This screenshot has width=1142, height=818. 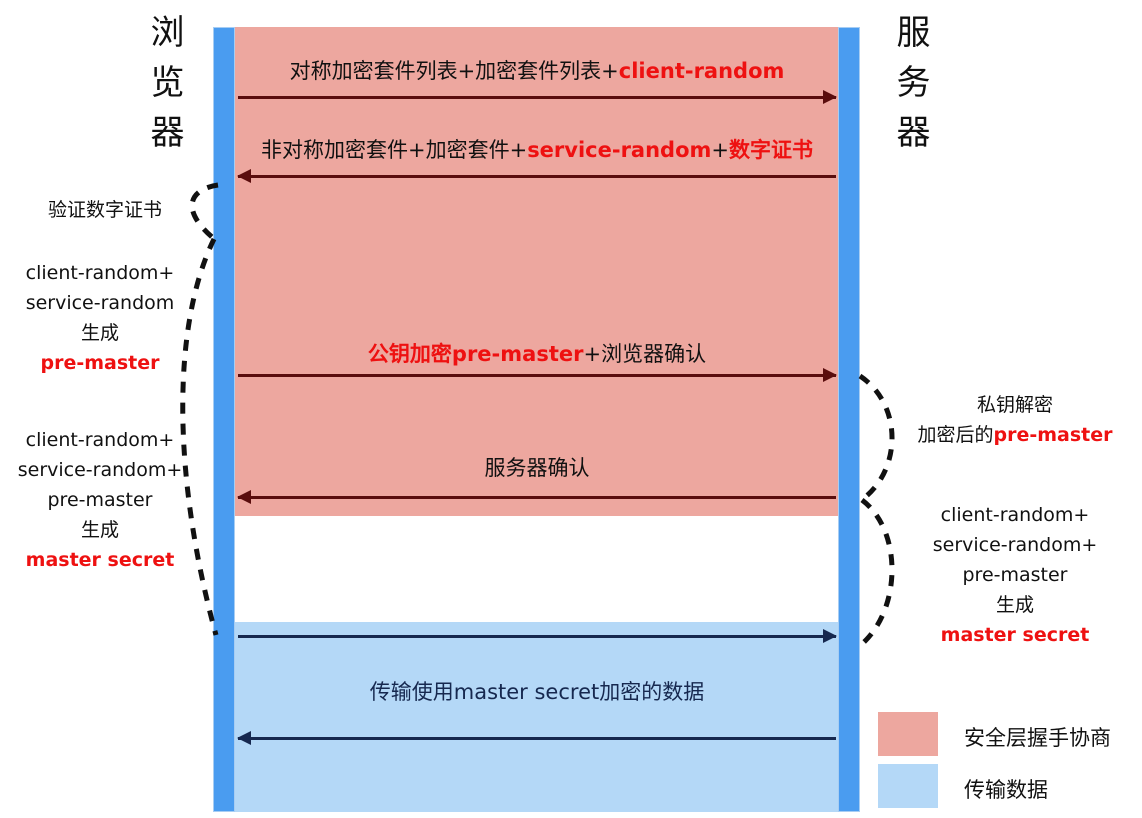 I want to click on legend-swatch-handshake, so click(x=908, y=734).